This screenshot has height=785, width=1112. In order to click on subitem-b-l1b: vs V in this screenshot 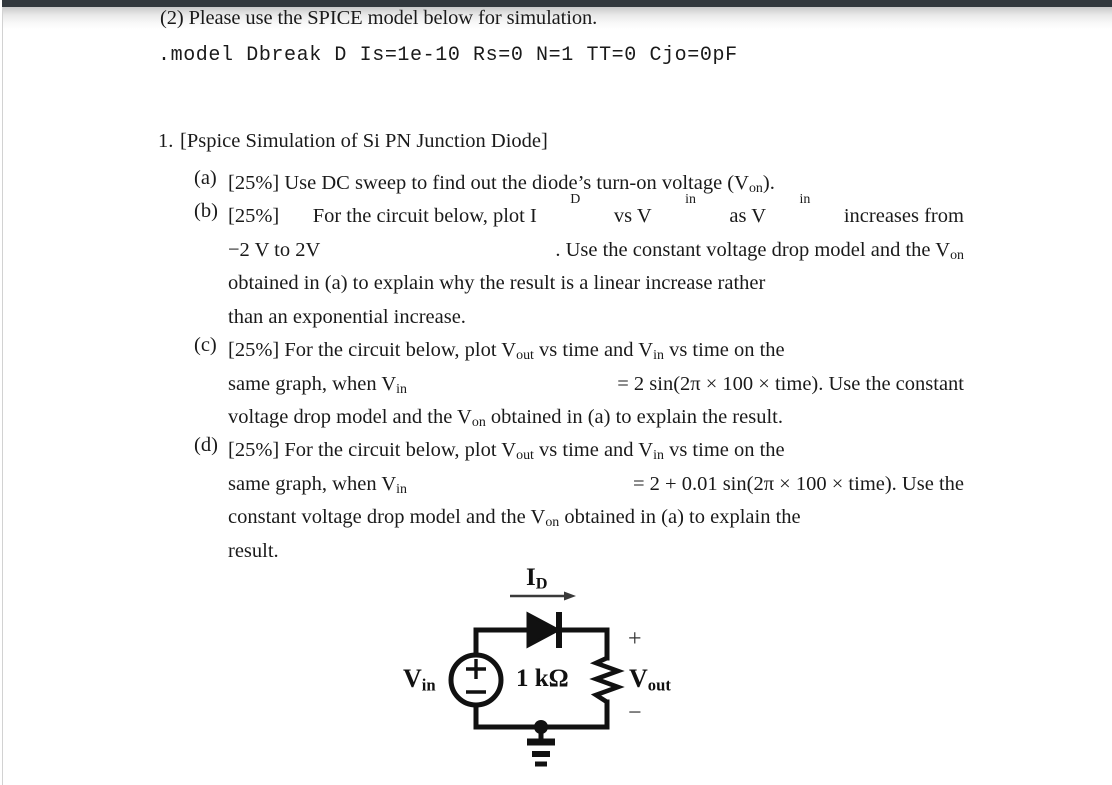, I will do `click(632, 216)`.